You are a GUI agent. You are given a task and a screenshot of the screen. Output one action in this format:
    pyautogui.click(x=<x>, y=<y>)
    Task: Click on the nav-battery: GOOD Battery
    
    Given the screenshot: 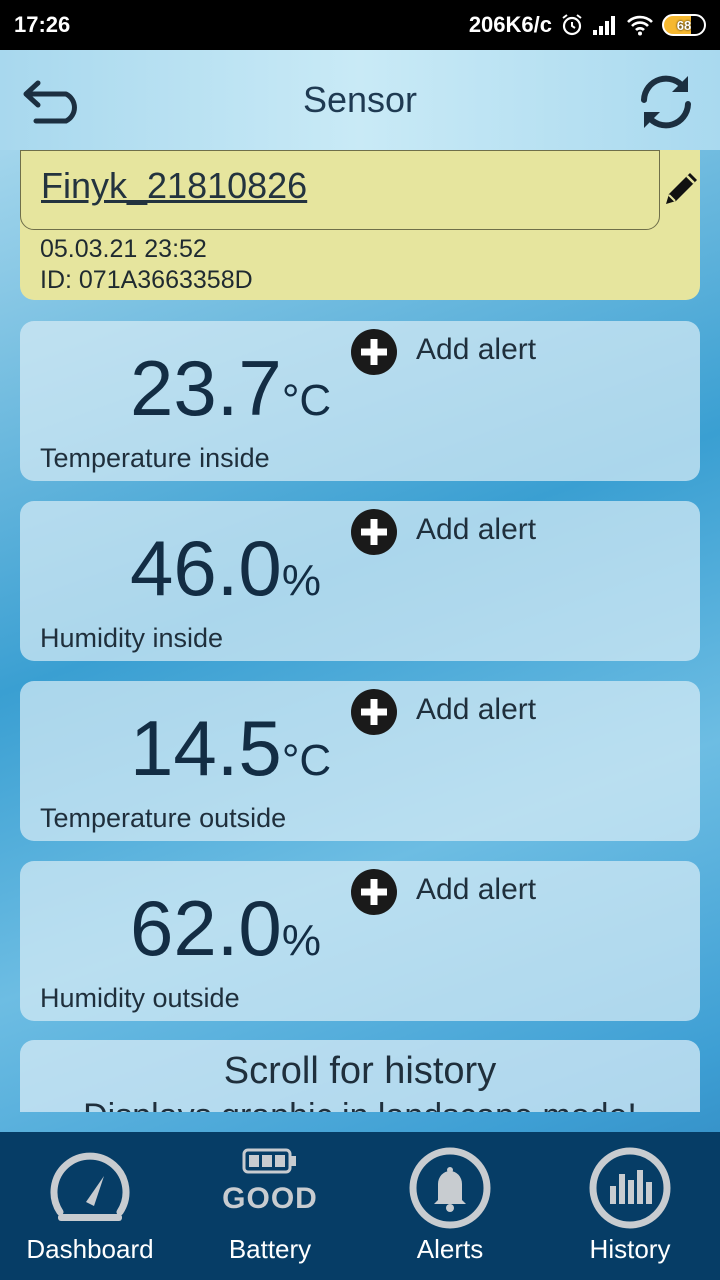 What is the action you would take?
    pyautogui.click(x=270, y=1206)
    